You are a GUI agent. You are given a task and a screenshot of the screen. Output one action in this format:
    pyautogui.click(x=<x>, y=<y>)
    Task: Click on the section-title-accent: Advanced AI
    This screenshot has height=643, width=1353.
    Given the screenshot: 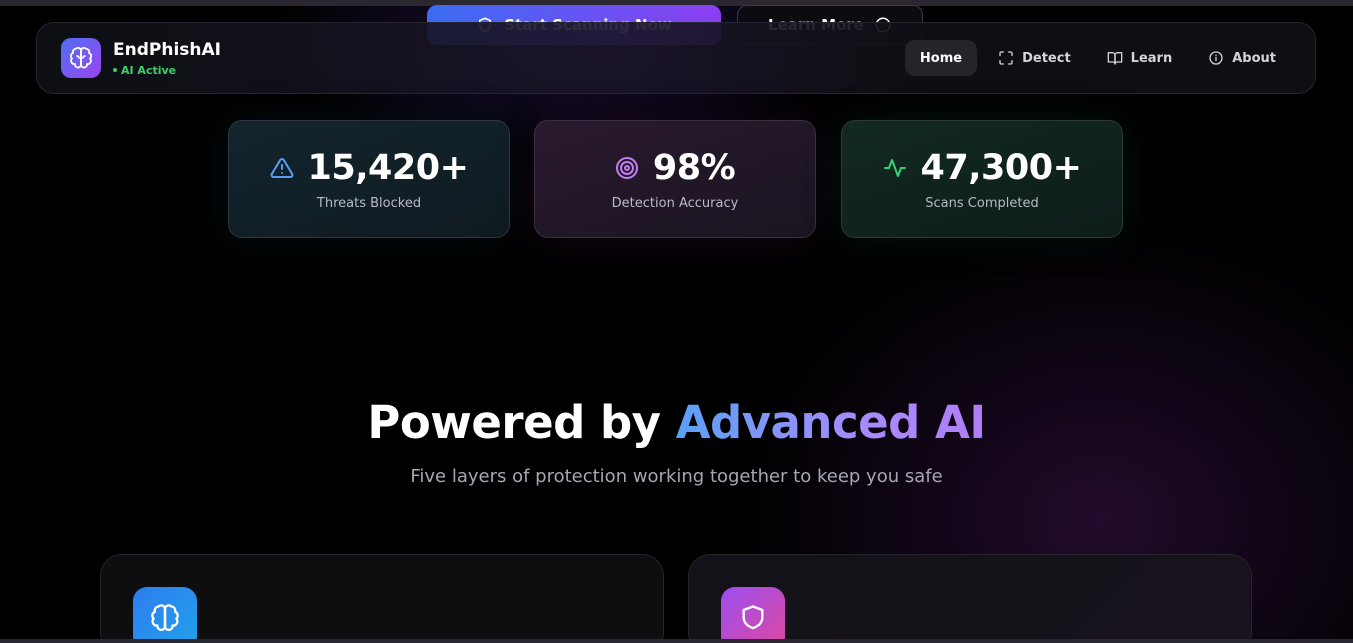 What is the action you would take?
    pyautogui.click(x=830, y=422)
    